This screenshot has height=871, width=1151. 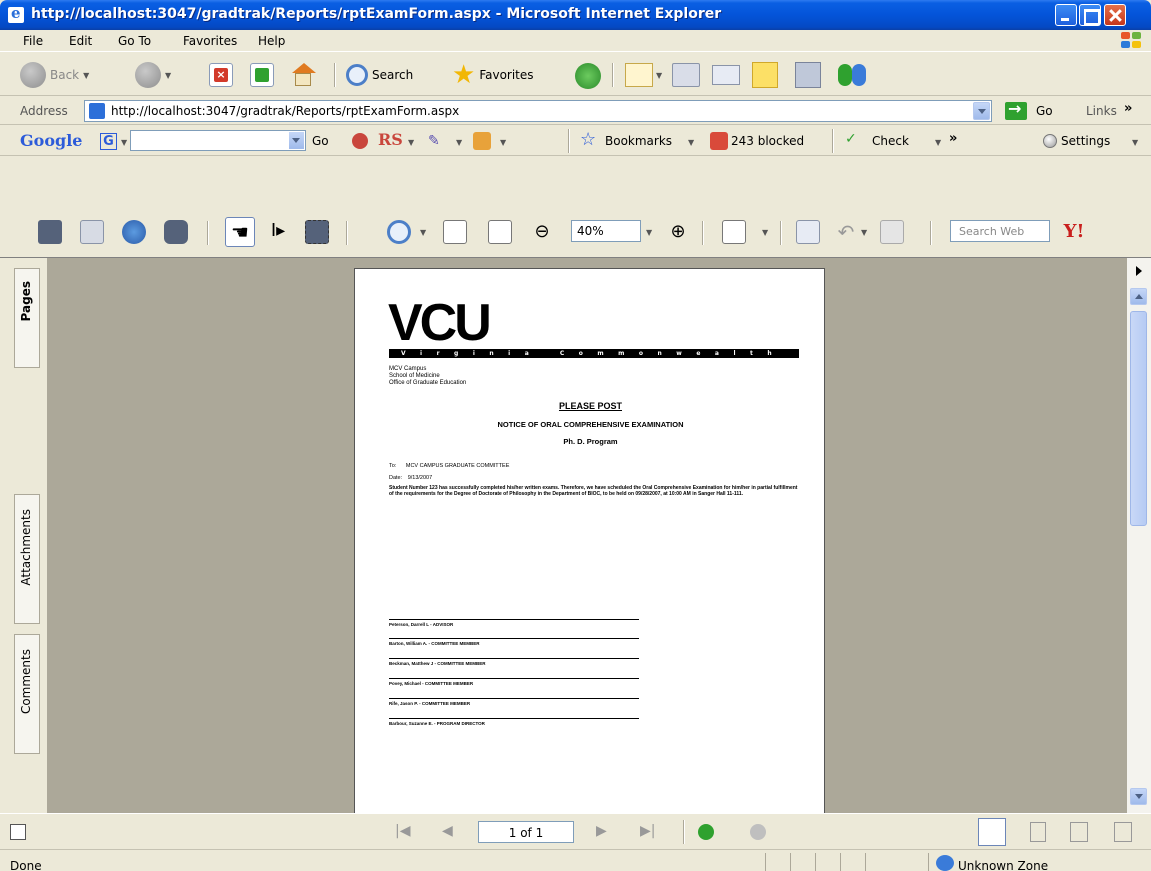 I want to click on previous-page-button: ◀, so click(x=447, y=832).